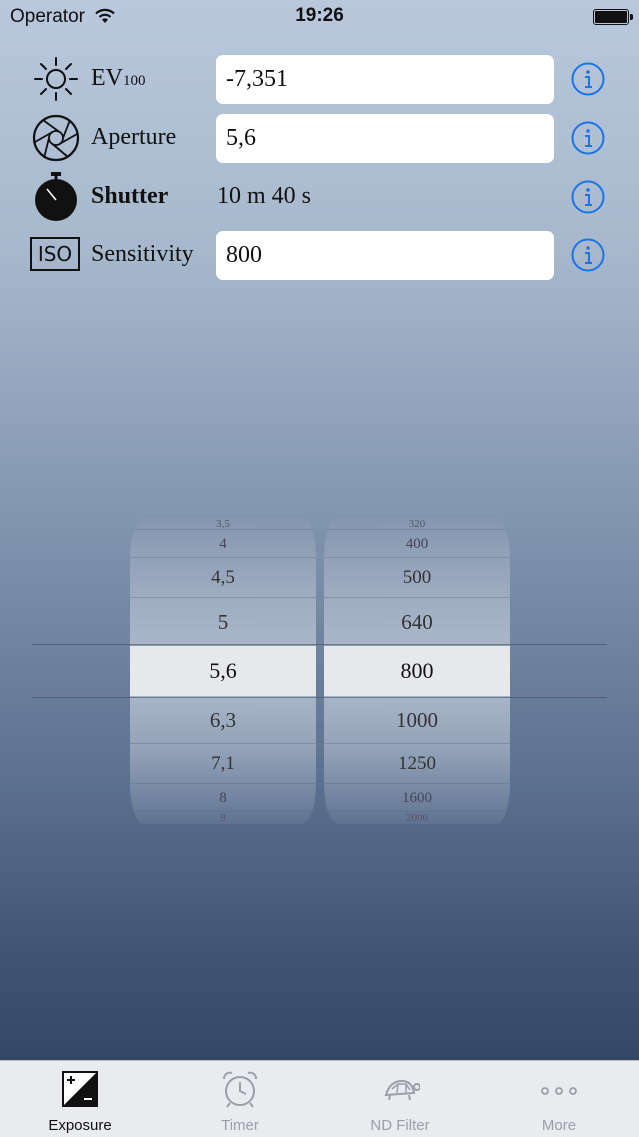 The width and height of the screenshot is (639, 1137). I want to click on picker-row: 4, so click(223, 544).